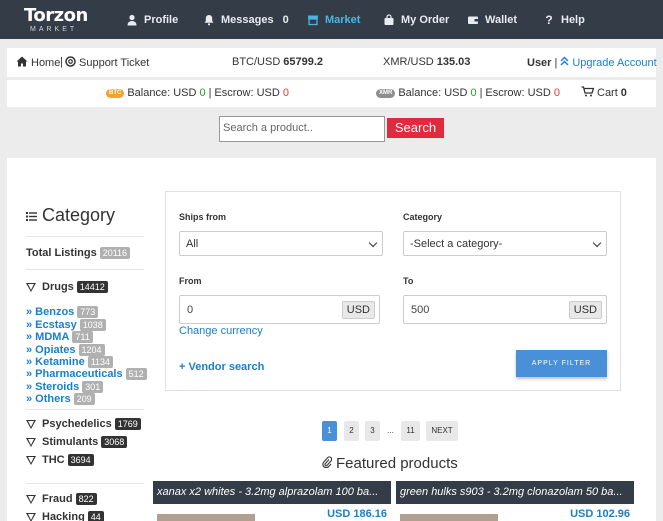 This screenshot has width=663, height=521. What do you see at coordinates (62, 312) in the screenshot?
I see `subcategory-benzos: » Benzos 773` at bounding box center [62, 312].